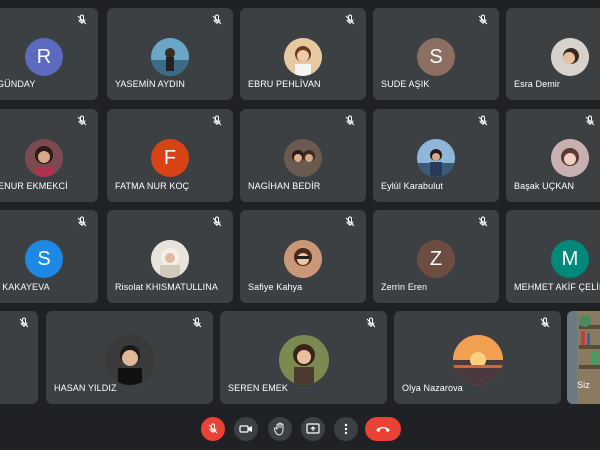 Image resolution: width=600 pixels, height=450 pixels. Describe the element at coordinates (152, 186) in the screenshot. I see `participant-name: FATMA NUR KOÇ` at that location.